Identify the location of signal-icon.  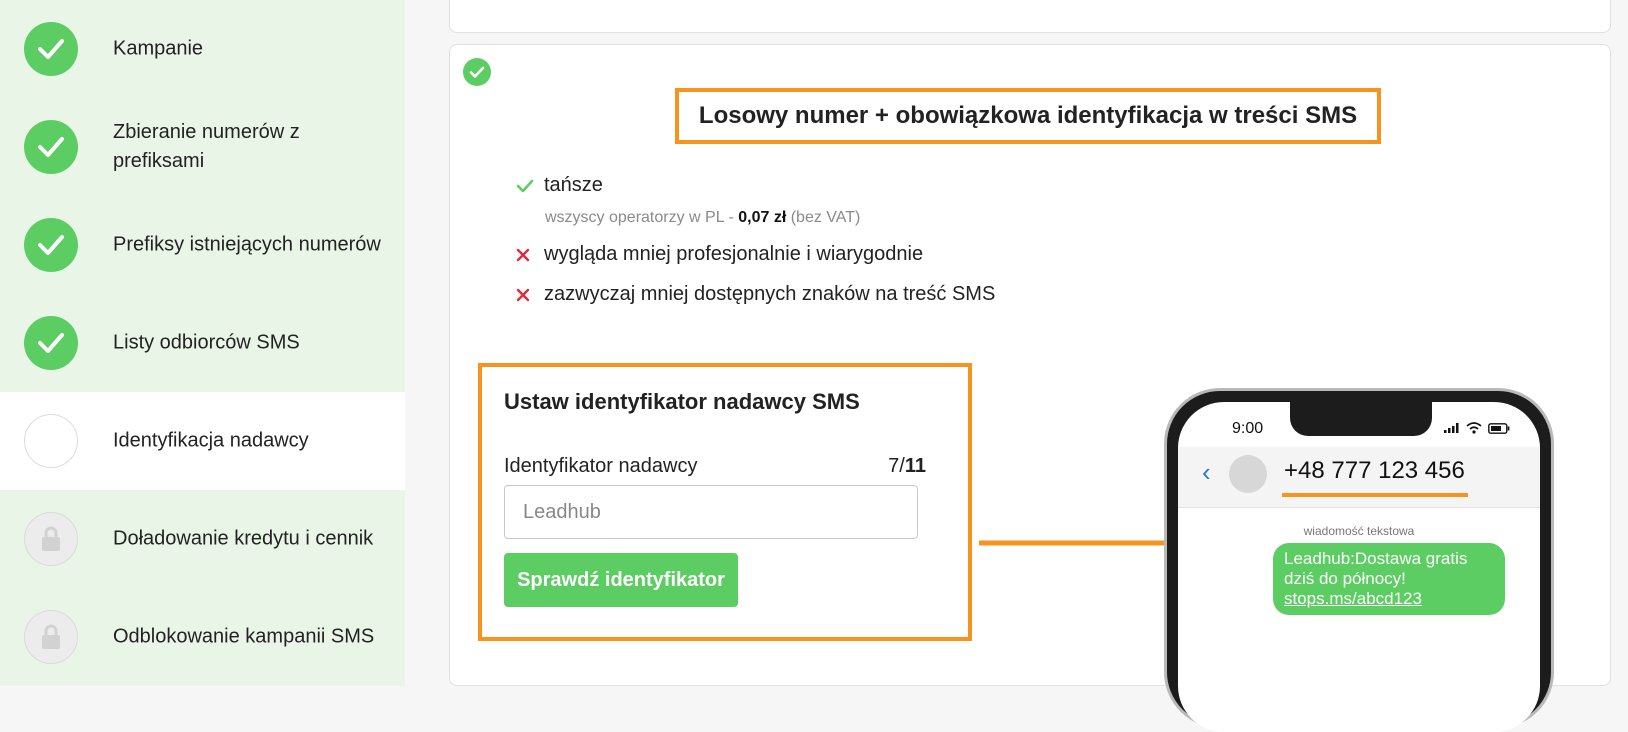
(1451, 428).